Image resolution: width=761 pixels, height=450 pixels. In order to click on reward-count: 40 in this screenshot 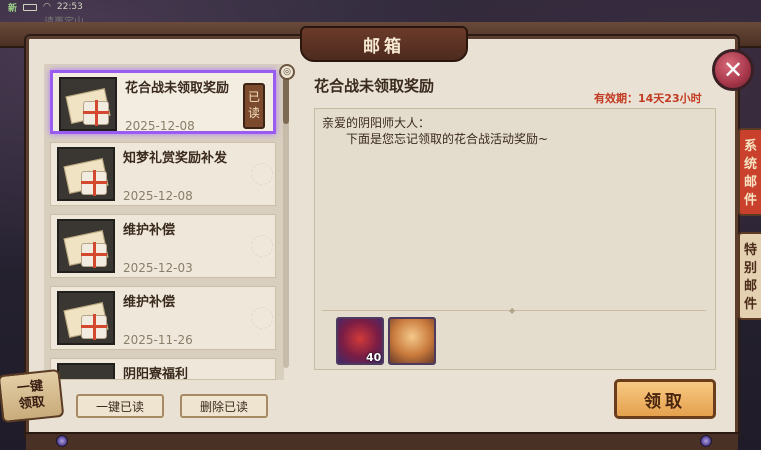, I will do `click(374, 357)`.